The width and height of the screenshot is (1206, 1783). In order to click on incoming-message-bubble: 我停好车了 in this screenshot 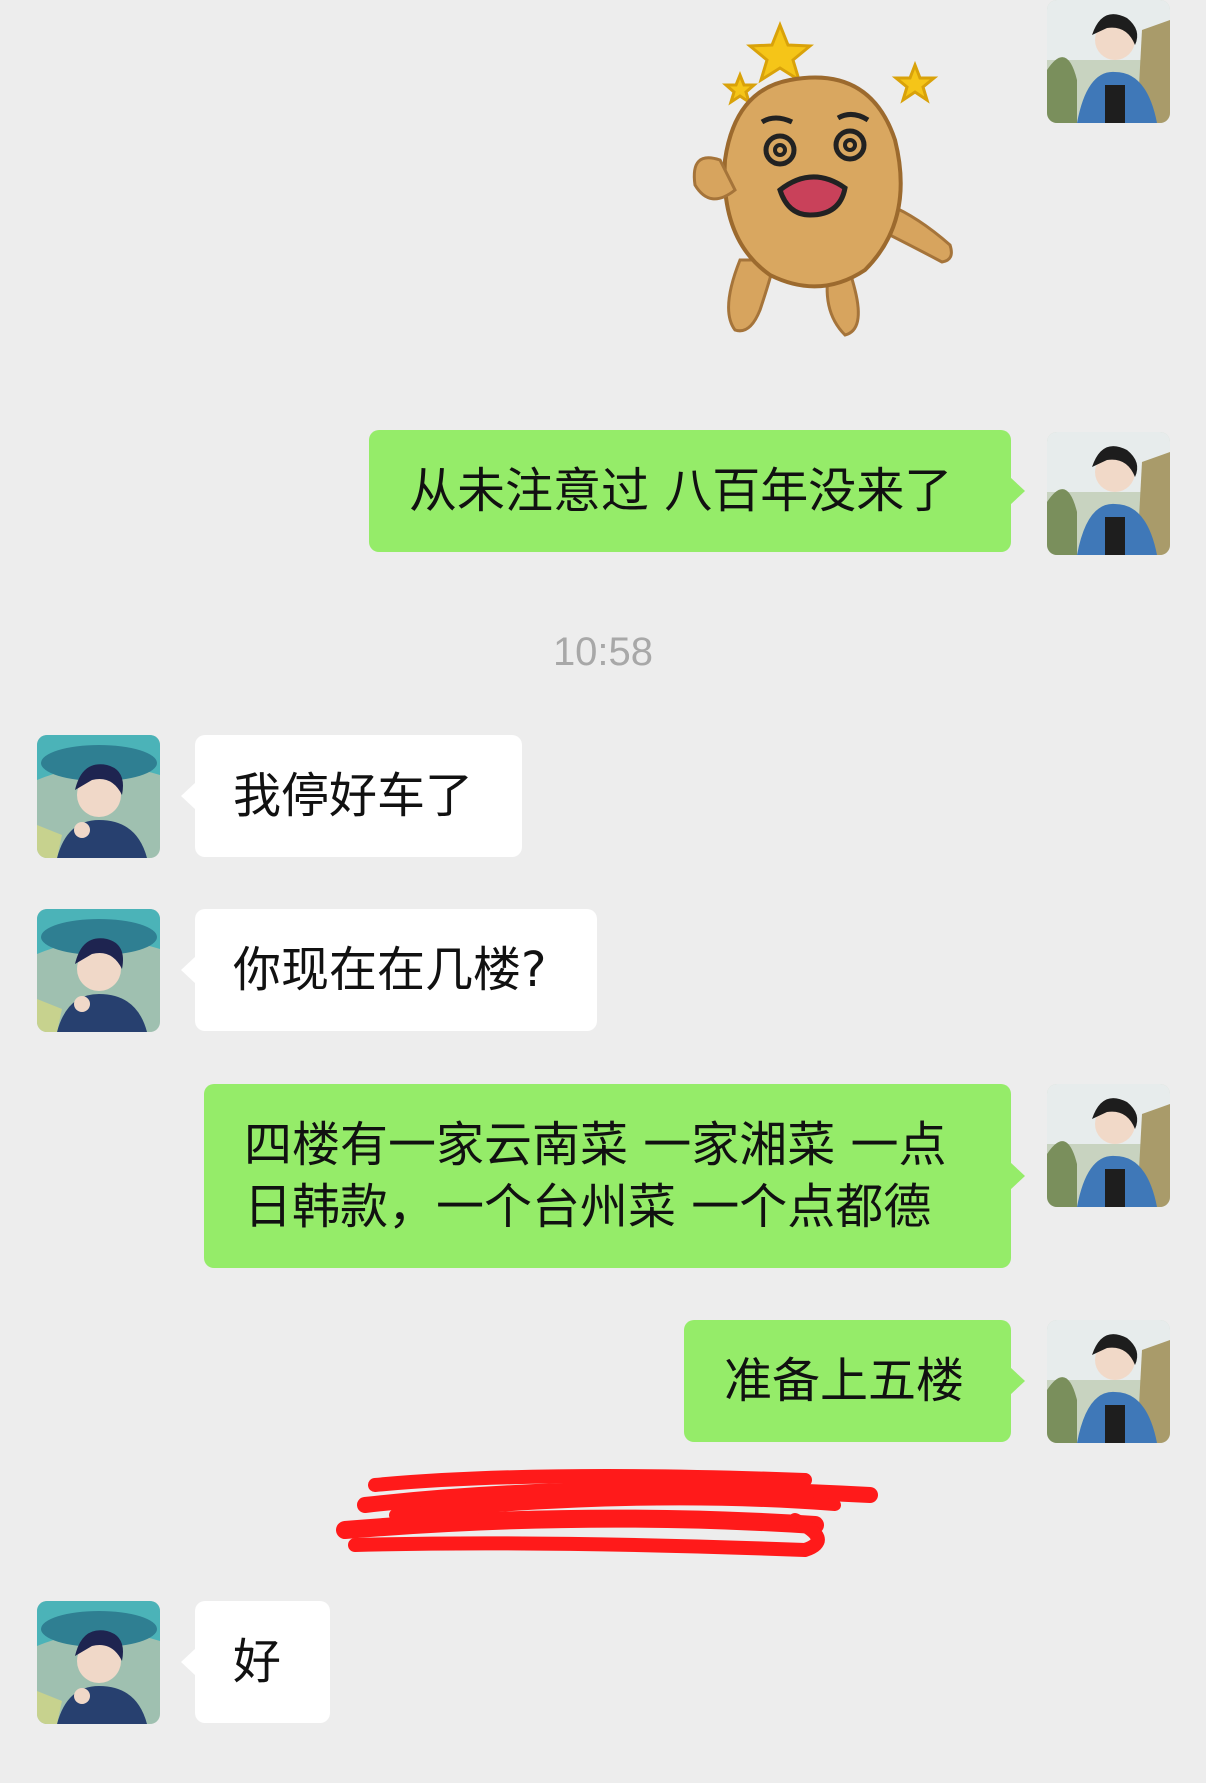, I will do `click(351, 796)`.